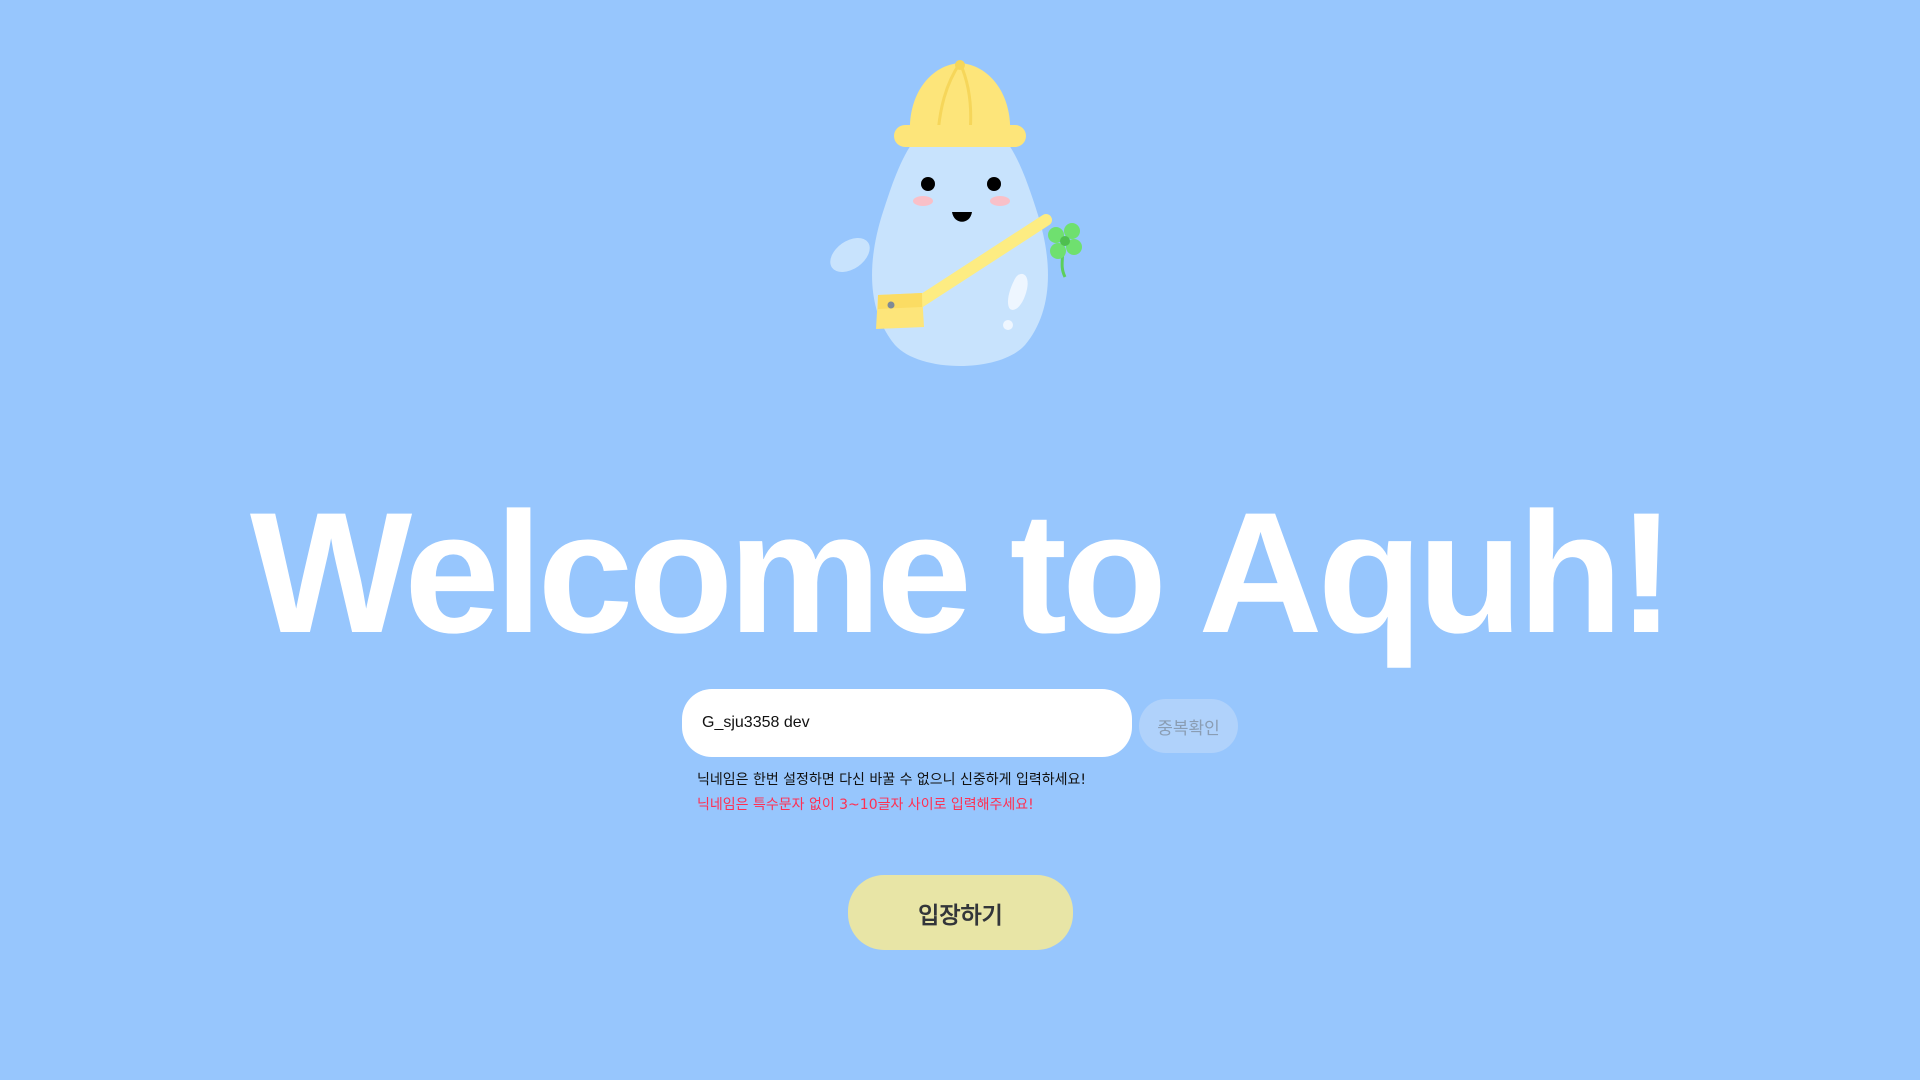 The height and width of the screenshot is (1080, 1920). Describe the element at coordinates (850, 255) in the screenshot. I see `mascot-arm` at that location.